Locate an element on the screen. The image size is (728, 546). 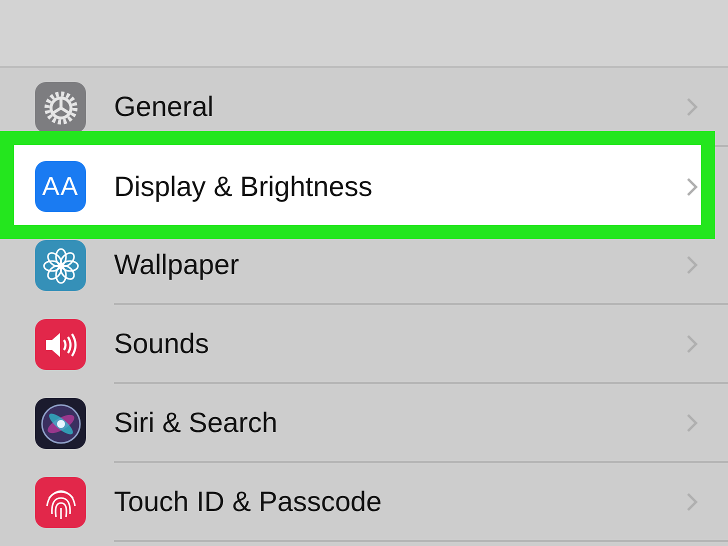
flower-icon is located at coordinates (61, 265).